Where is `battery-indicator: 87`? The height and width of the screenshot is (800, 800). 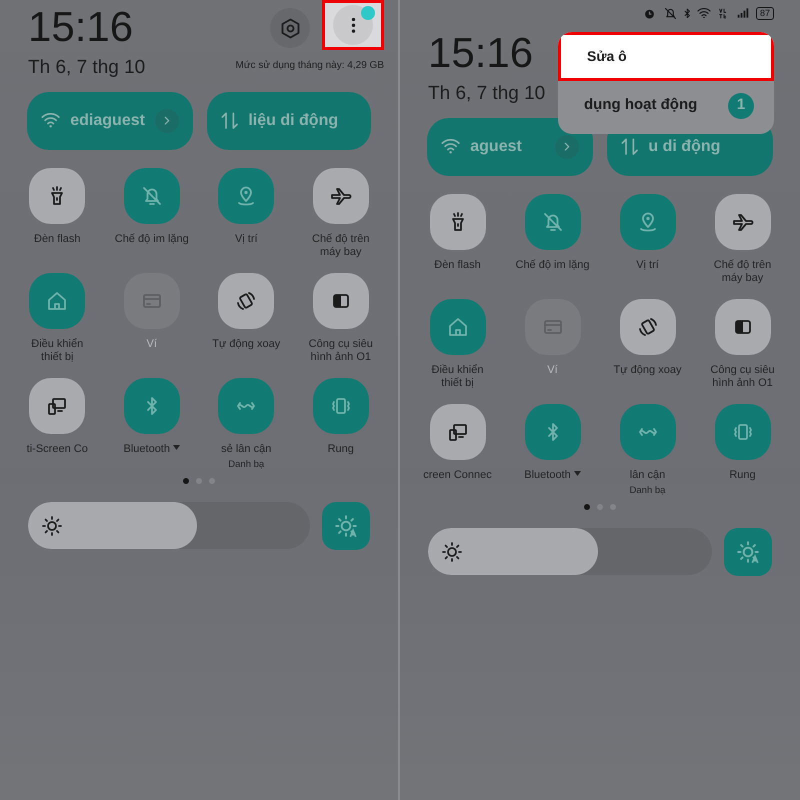
battery-indicator: 87 is located at coordinates (765, 13).